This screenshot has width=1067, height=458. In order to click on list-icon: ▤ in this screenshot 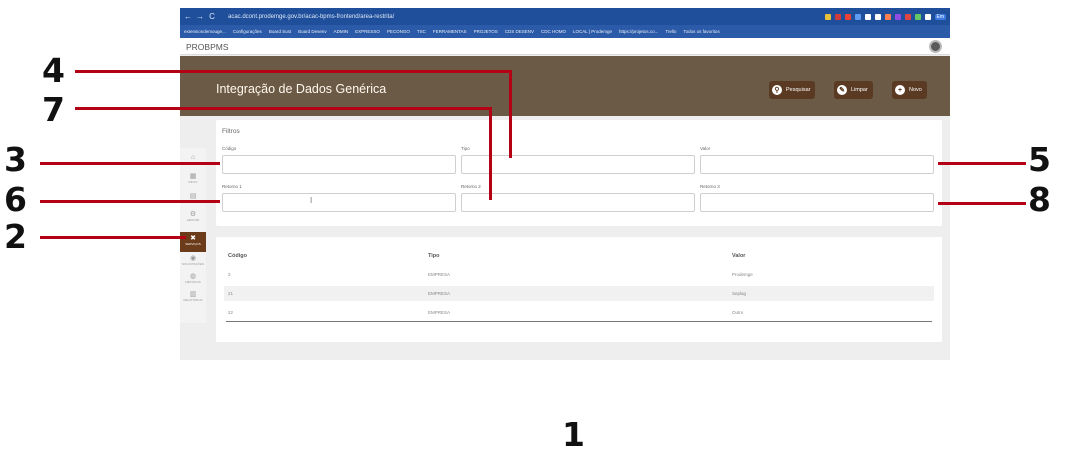, I will do `click(193, 196)`.